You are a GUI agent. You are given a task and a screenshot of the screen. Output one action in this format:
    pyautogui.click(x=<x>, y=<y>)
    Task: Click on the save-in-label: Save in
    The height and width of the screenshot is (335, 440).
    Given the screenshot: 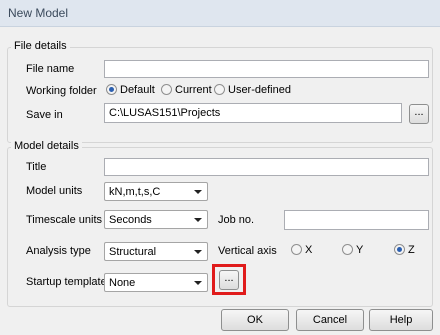 What is the action you would take?
    pyautogui.click(x=44, y=115)
    